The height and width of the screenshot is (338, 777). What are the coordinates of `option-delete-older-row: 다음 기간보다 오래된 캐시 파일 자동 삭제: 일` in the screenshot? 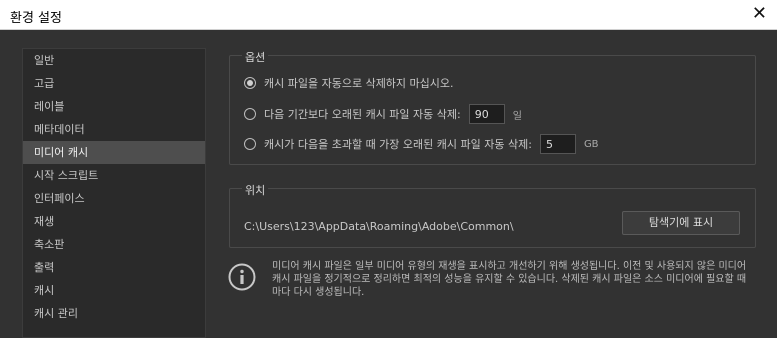 It's located at (383, 114).